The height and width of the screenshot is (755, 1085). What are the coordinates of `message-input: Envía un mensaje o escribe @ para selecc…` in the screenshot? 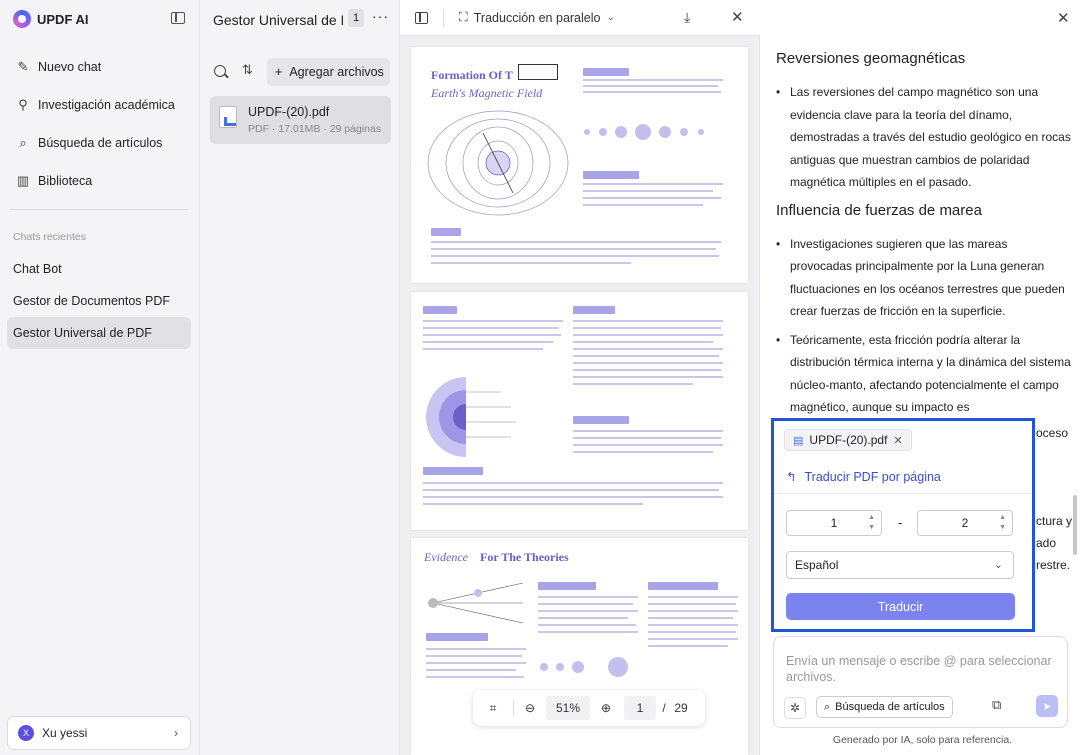 It's located at (921, 669).